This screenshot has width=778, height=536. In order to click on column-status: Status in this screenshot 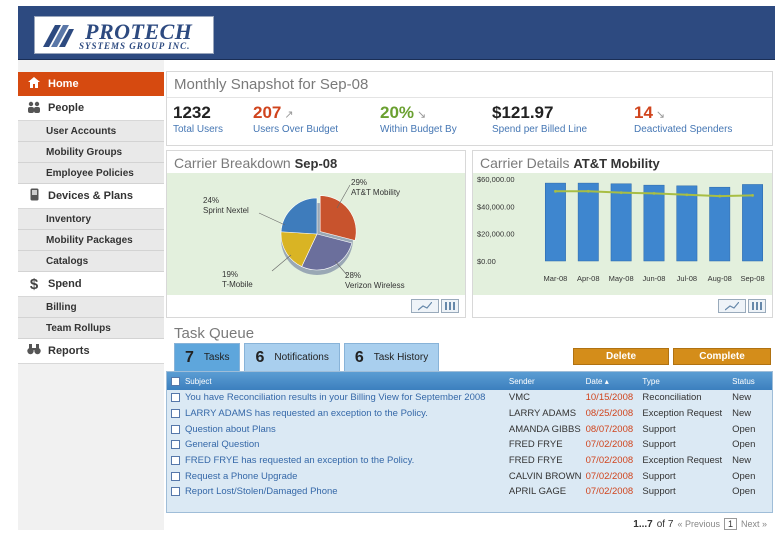, I will do `click(752, 381)`.